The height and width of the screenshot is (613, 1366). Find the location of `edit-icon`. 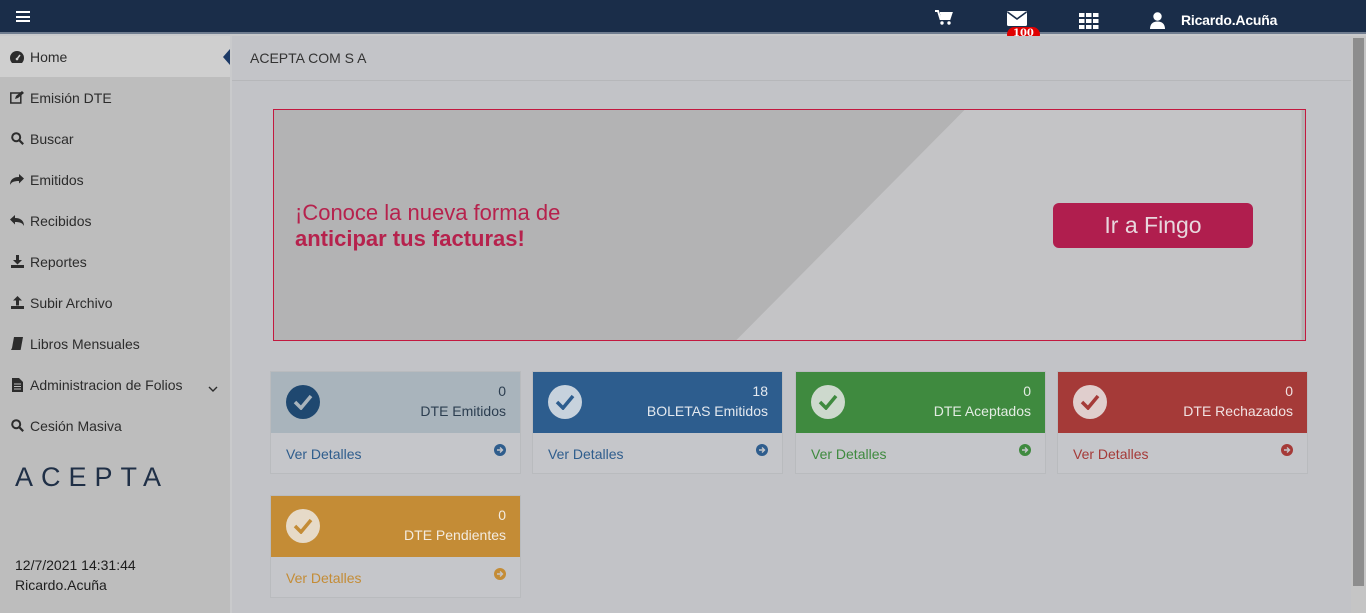

edit-icon is located at coordinates (17, 98).